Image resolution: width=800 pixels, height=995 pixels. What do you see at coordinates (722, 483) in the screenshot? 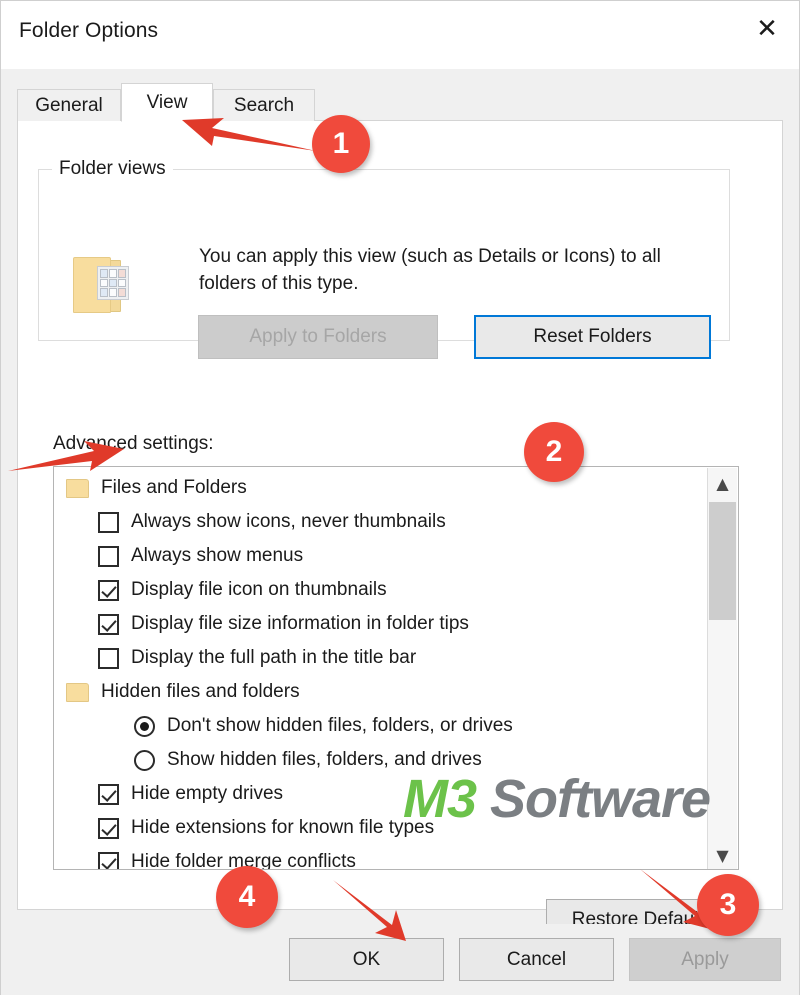
I see `chevron-up-icon: ▲` at bounding box center [722, 483].